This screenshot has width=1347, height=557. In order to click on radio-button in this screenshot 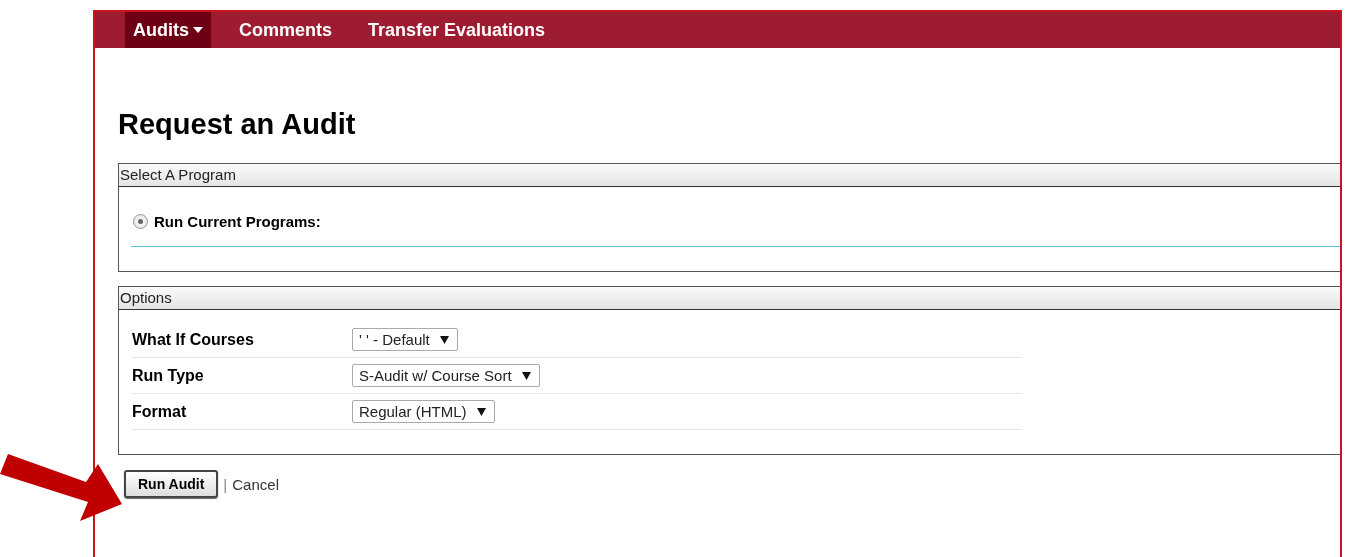, I will do `click(140, 221)`.